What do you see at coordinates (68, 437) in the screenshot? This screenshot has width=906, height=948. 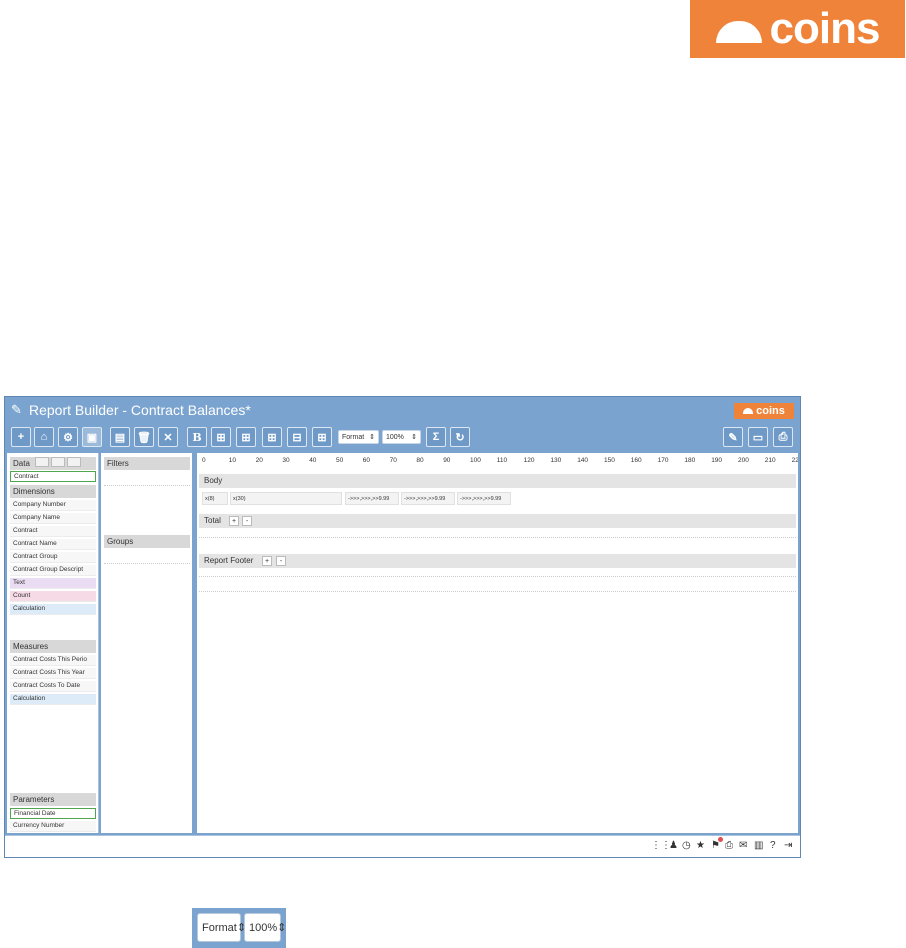 I see `settings-button: ⚙` at bounding box center [68, 437].